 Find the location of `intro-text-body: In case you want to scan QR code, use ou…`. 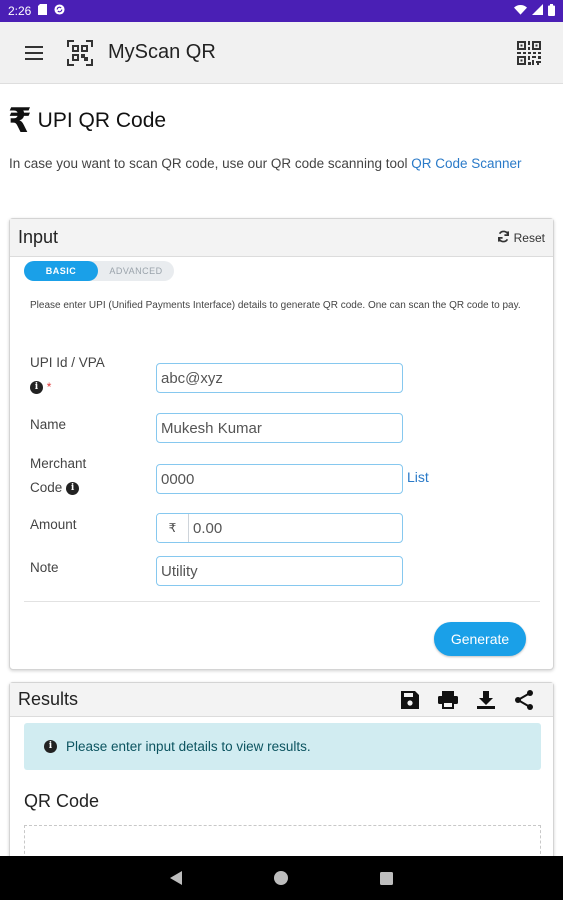

intro-text-body: In case you want to scan QR code, use ou… is located at coordinates (210, 163).